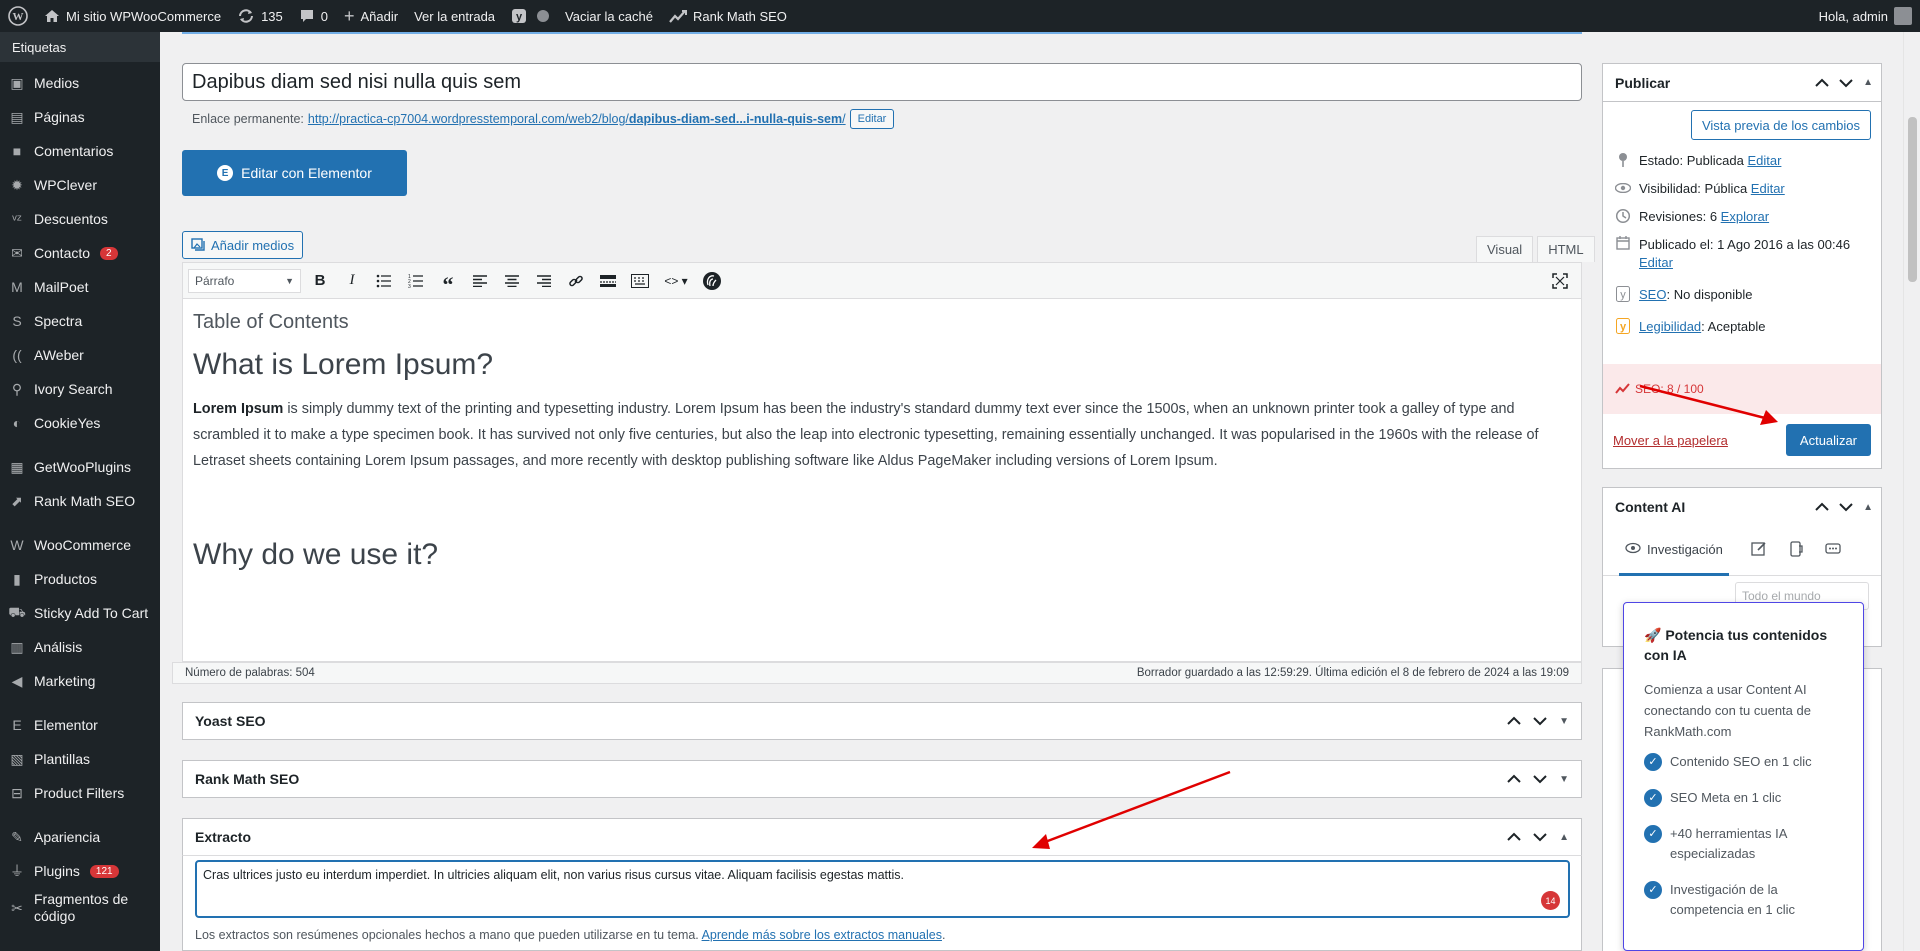  What do you see at coordinates (1828, 440) in the screenshot?
I see `update-button: Actualizar` at bounding box center [1828, 440].